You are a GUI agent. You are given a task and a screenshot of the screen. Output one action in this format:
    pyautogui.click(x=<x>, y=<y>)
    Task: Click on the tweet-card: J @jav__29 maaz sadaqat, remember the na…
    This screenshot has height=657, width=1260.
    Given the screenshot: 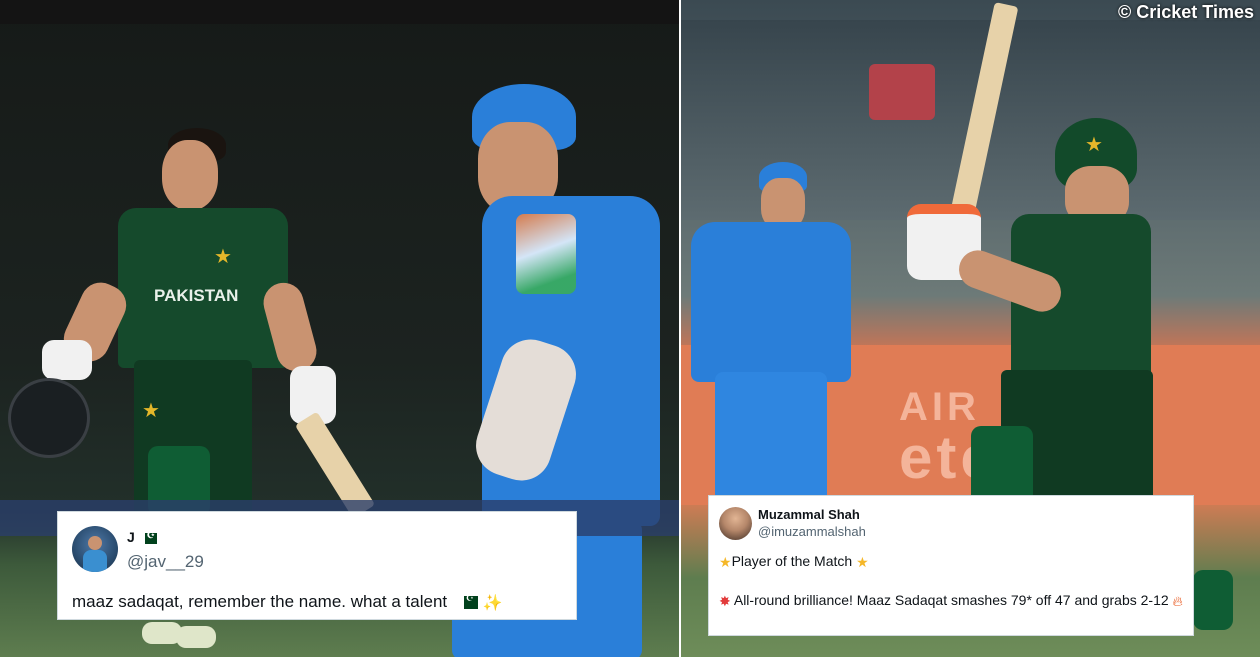 What is the action you would take?
    pyautogui.click(x=317, y=565)
    